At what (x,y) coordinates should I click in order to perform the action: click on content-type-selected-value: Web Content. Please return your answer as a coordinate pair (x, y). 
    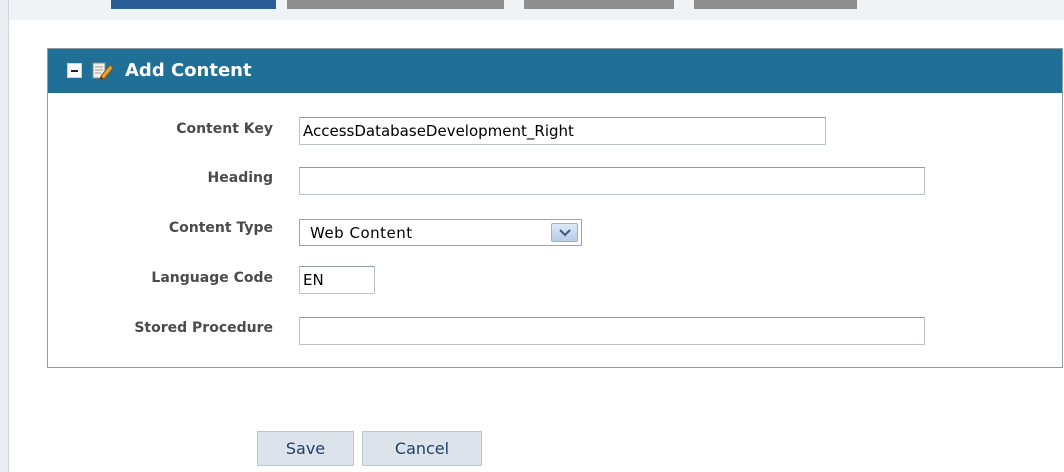
    Looking at the image, I should click on (361, 233).